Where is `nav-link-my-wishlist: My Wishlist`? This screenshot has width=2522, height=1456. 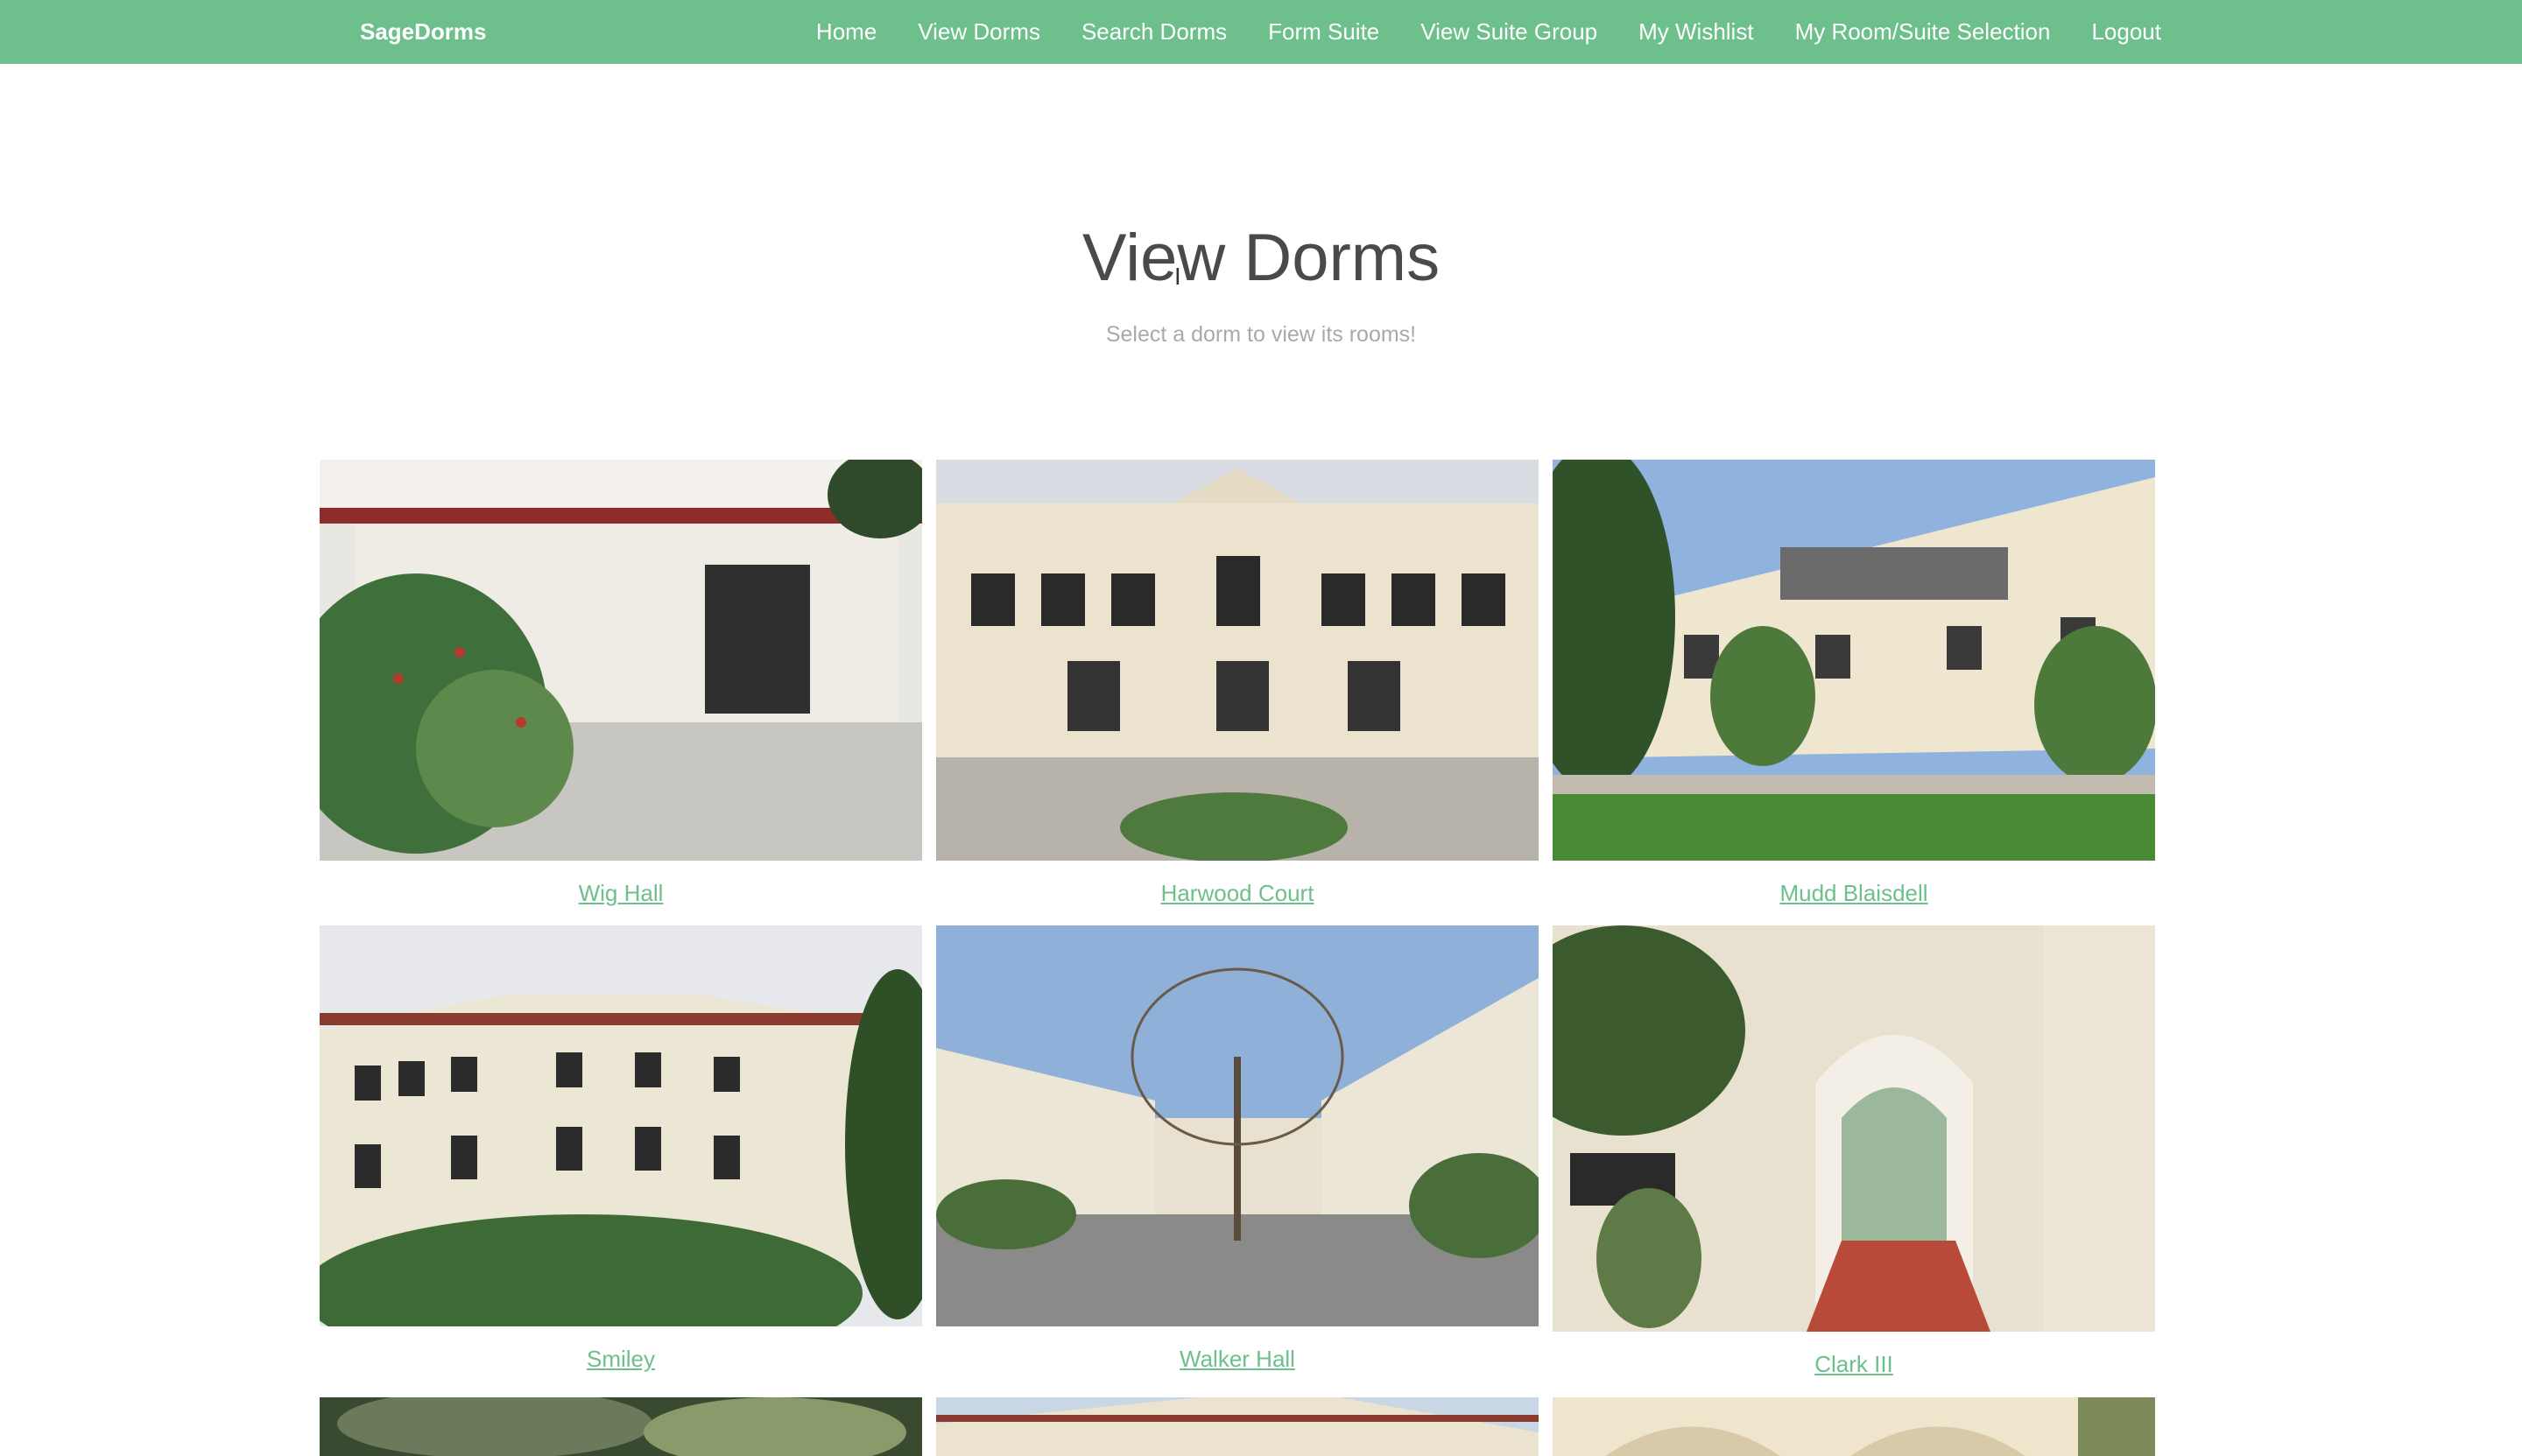
nav-link-my-wishlist: My Wishlist is located at coordinates (1695, 32).